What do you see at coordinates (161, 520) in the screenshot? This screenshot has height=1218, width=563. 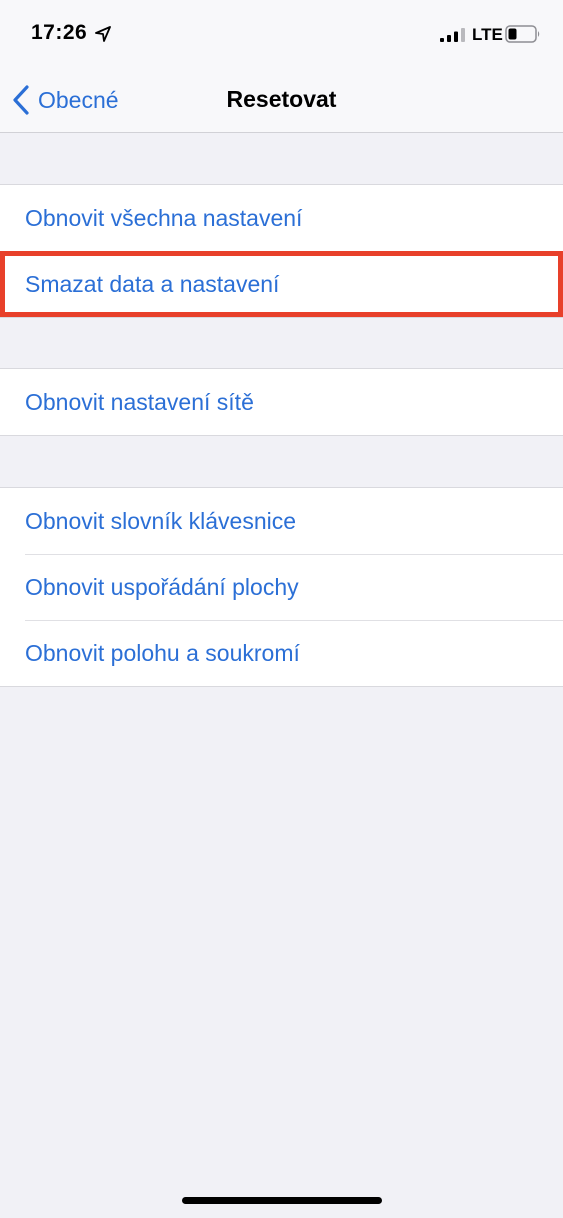 I see `row-label: Obnovit slovník klávesnice` at bounding box center [161, 520].